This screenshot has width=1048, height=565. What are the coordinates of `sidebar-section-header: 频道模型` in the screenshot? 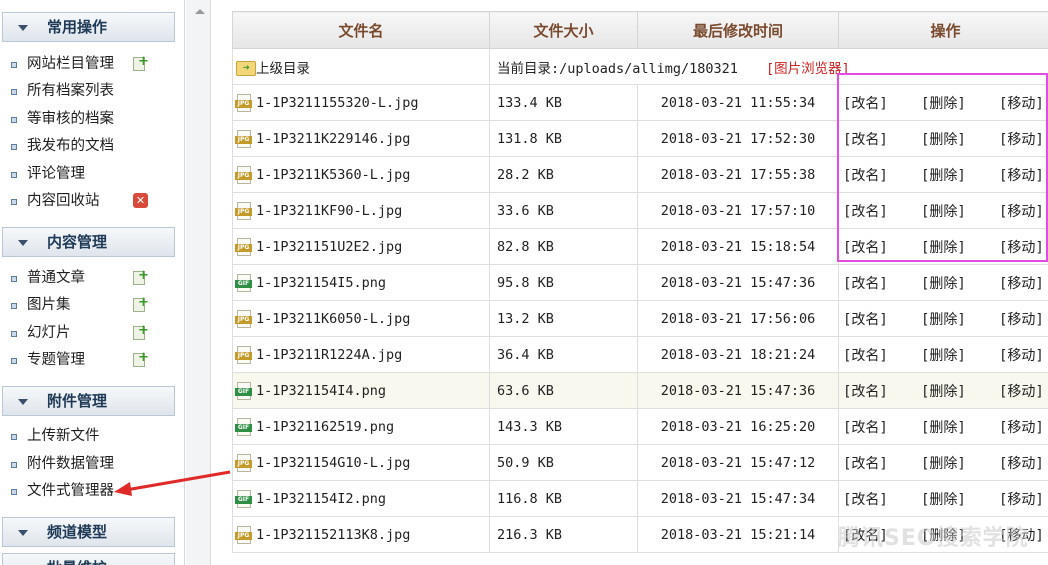 It's located at (88, 532).